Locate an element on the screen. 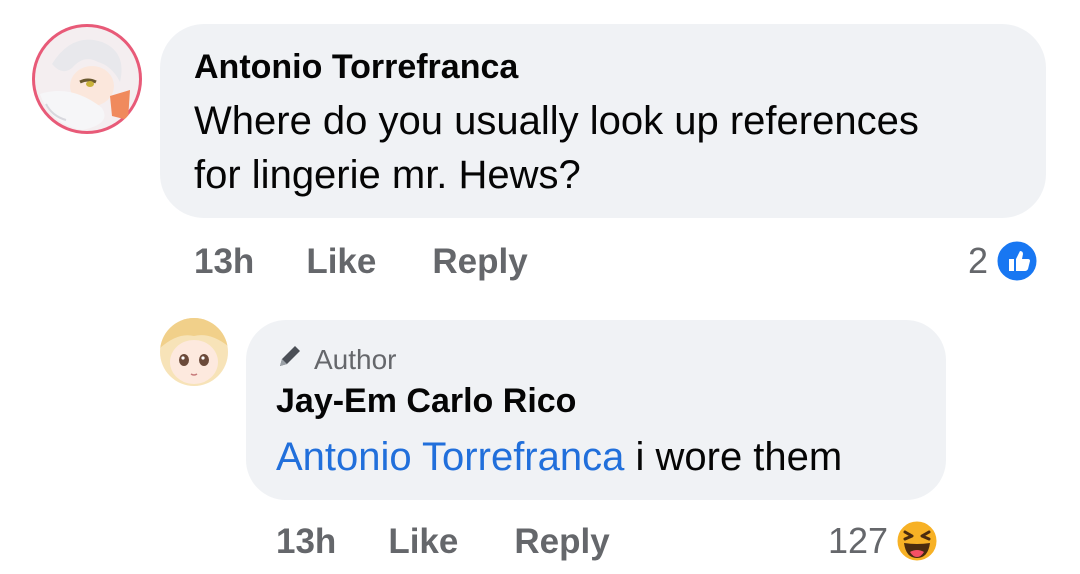 This screenshot has width=1080, height=574. reaction-summary: 127 is located at coordinates (884, 541).